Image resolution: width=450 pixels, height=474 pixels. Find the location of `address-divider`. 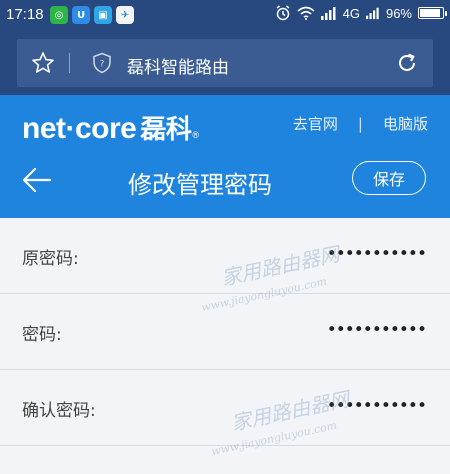

address-divider is located at coordinates (69, 63).